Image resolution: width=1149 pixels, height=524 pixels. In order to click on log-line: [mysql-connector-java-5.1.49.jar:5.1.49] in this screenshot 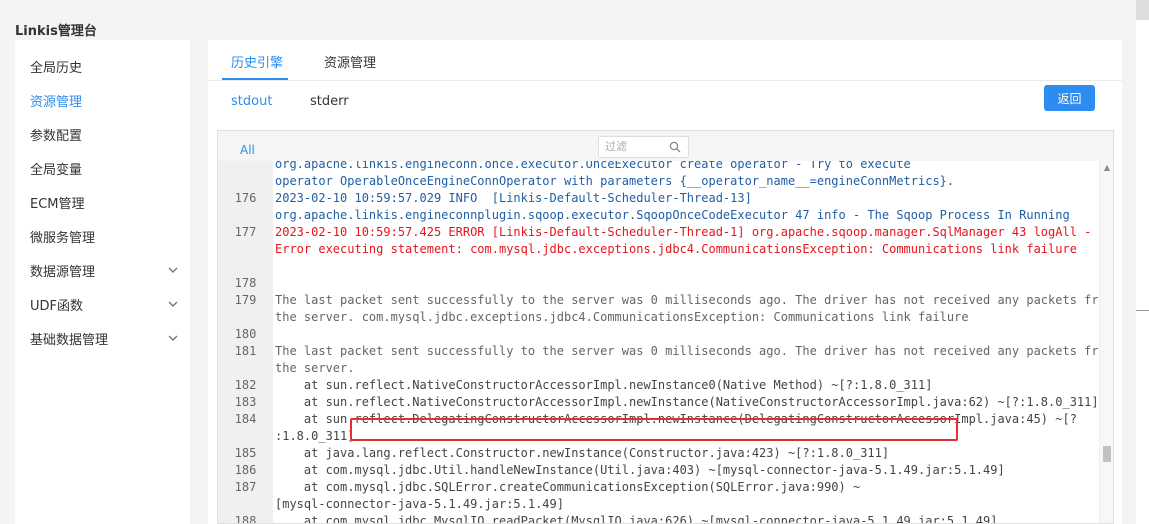, I will do `click(658, 504)`.